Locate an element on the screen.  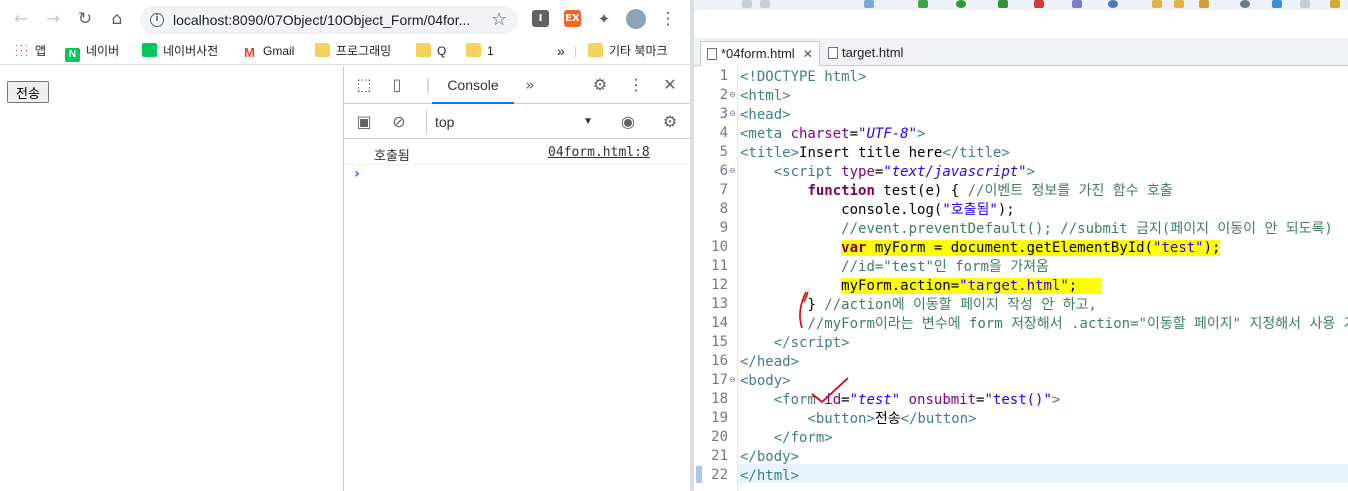
code-line: <title>Insert title here</title> is located at coordinates (875, 153).